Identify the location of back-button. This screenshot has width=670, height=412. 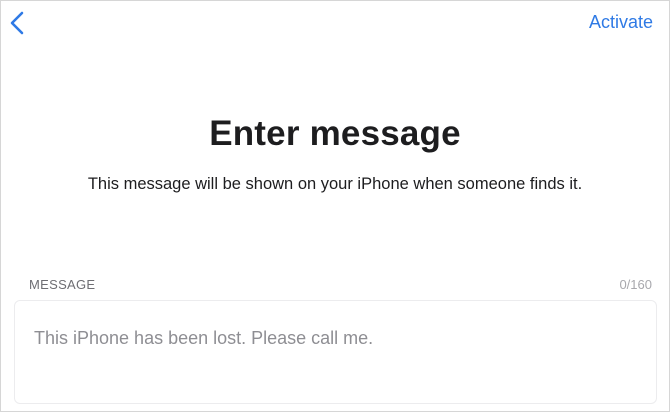
(19, 23).